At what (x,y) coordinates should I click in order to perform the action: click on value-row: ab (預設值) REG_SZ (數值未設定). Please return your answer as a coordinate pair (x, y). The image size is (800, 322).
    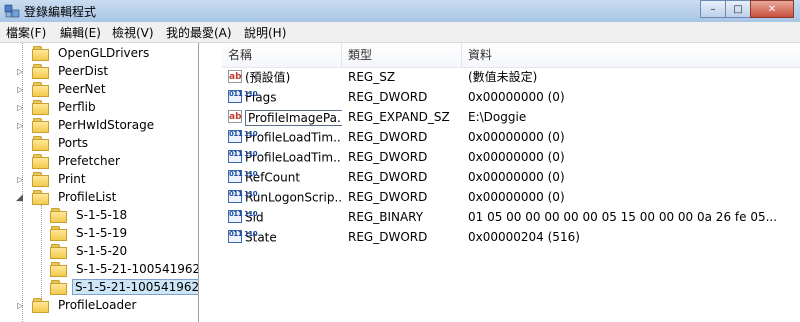
    Looking at the image, I should click on (511, 77).